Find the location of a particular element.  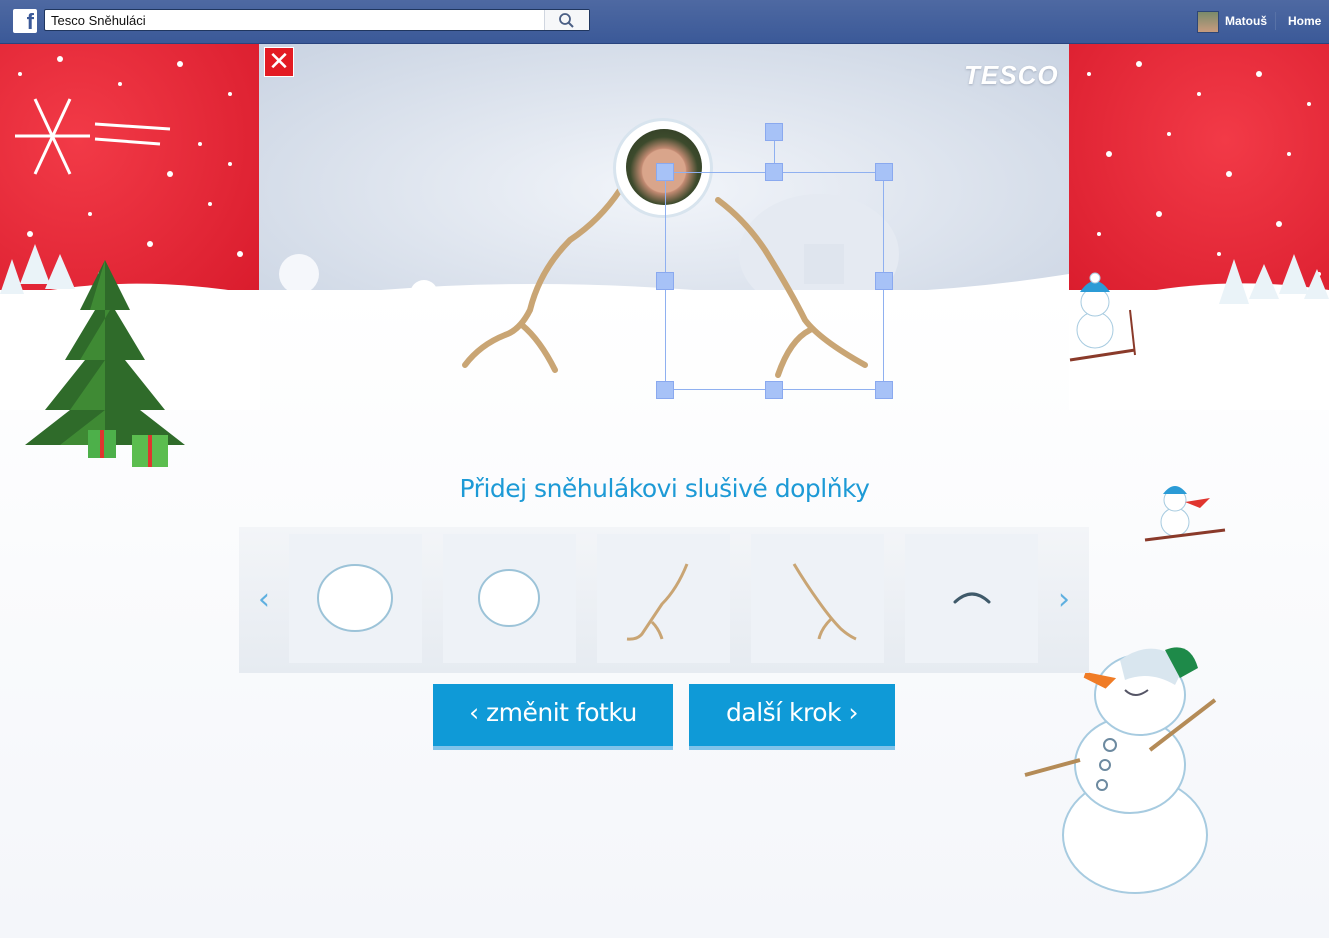

accessory-carousel: ‹ › is located at coordinates (664, 600).